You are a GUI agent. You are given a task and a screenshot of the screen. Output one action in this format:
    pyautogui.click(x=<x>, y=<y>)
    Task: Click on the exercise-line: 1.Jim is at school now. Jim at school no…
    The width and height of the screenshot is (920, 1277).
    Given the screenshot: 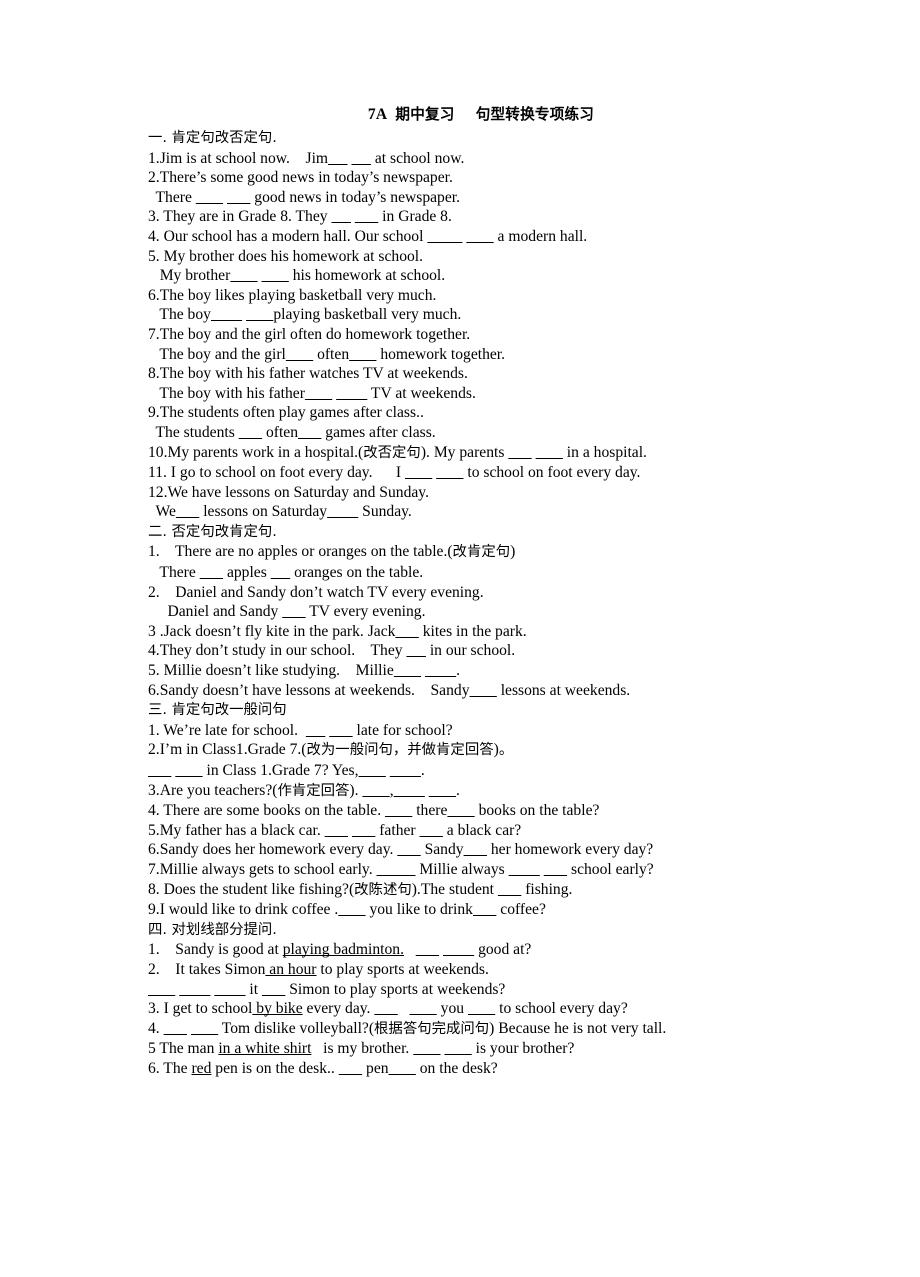 What is the action you would take?
    pyautogui.click(x=306, y=158)
    